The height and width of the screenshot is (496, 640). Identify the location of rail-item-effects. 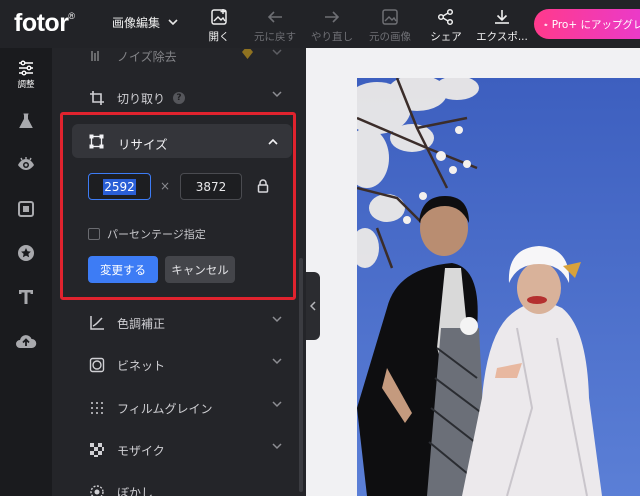
(26, 121).